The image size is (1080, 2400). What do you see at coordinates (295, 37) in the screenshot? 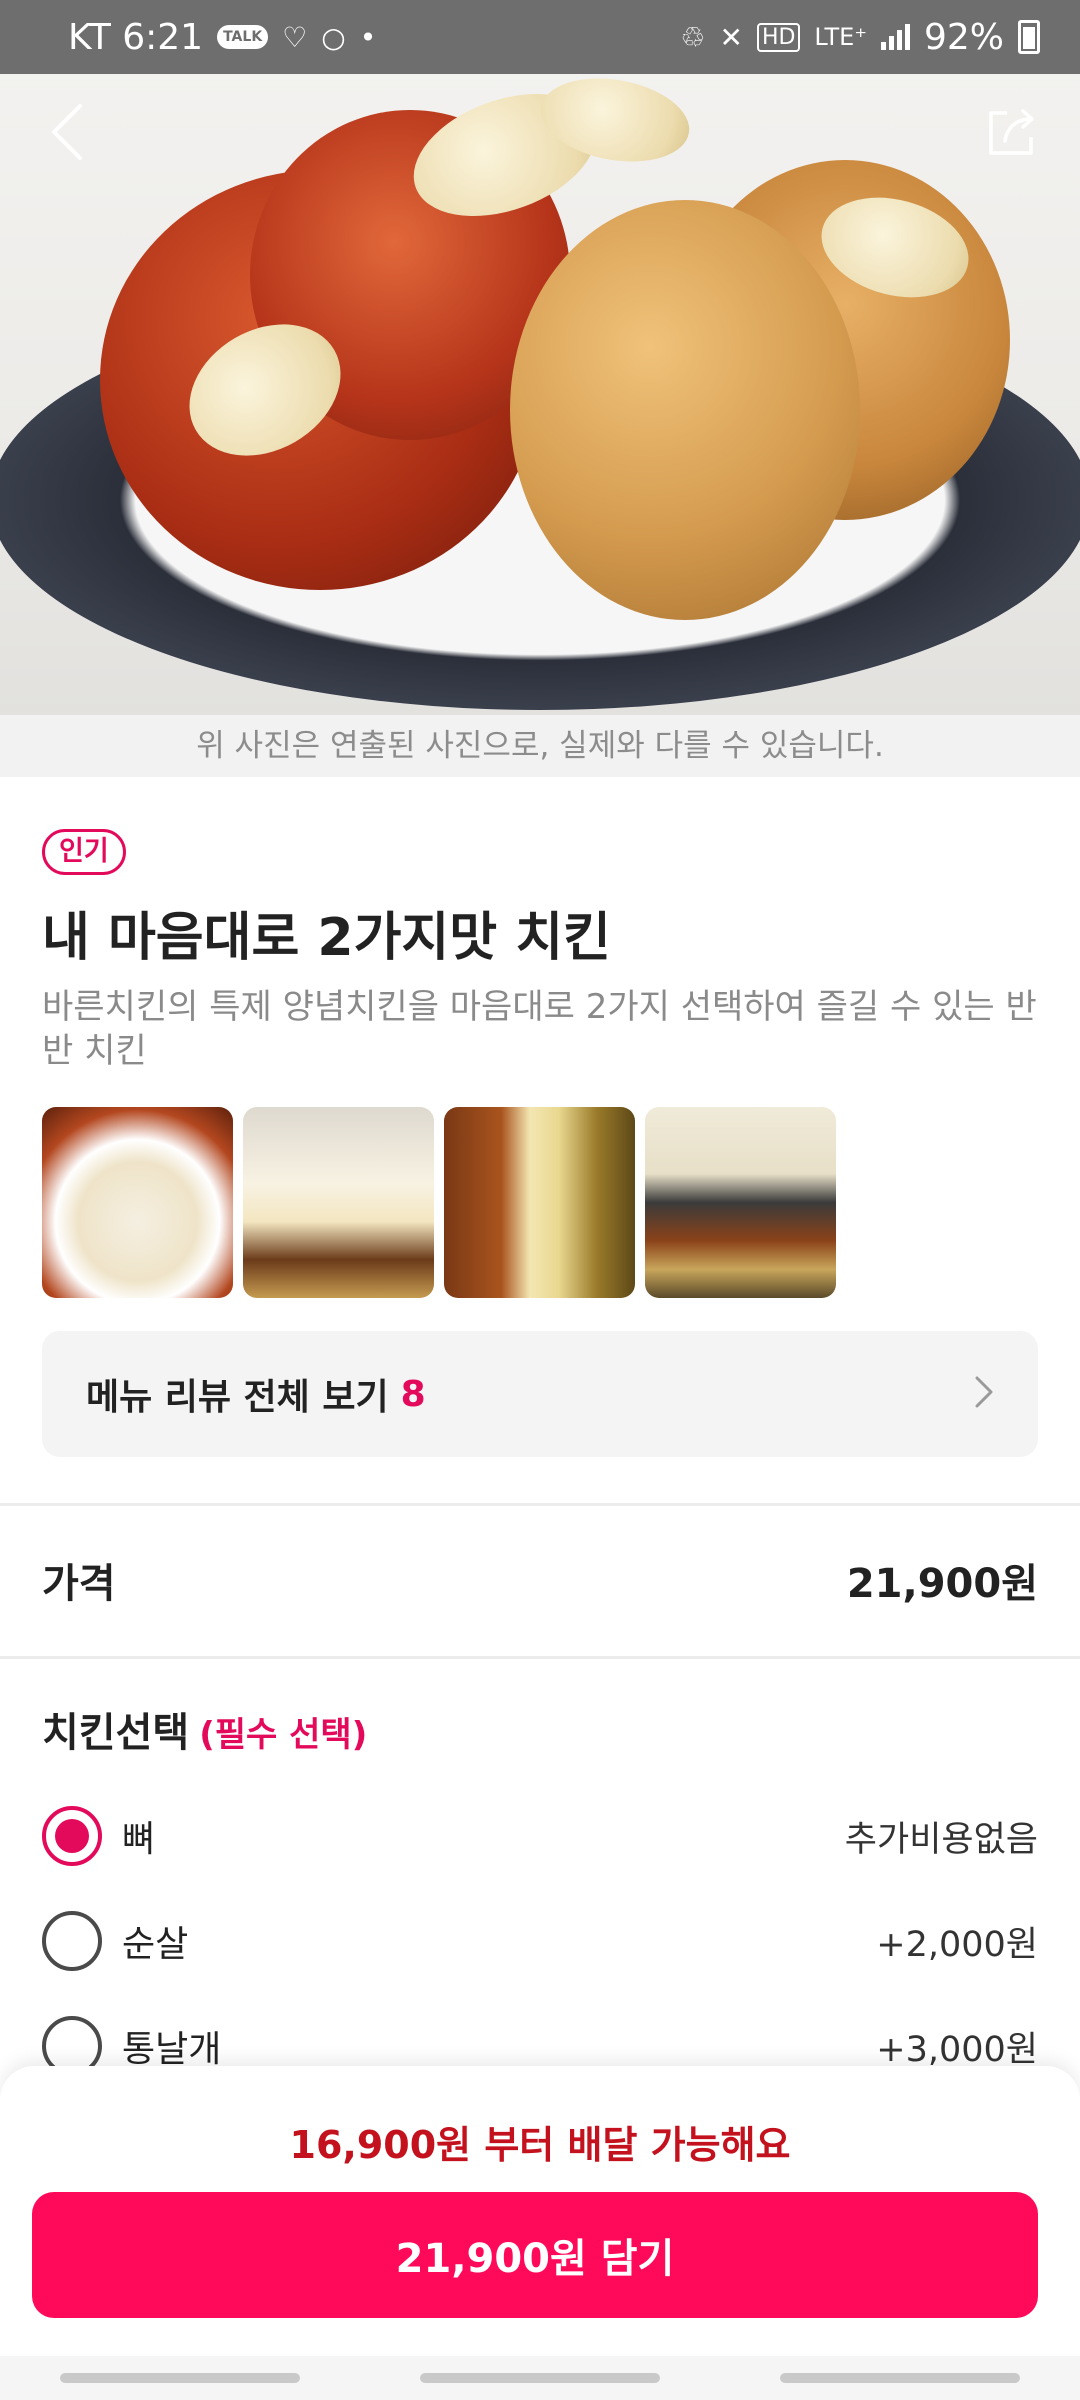
I see `heart-icon: ♡` at bounding box center [295, 37].